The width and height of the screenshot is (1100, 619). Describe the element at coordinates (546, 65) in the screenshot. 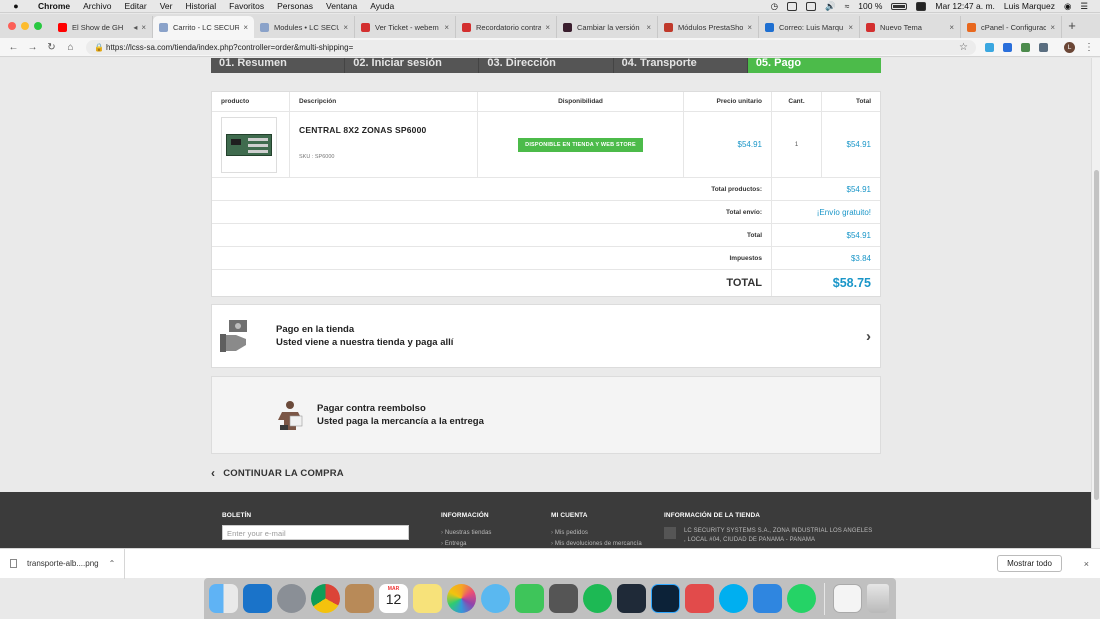

I see `step-address: 03. Dirección` at that location.